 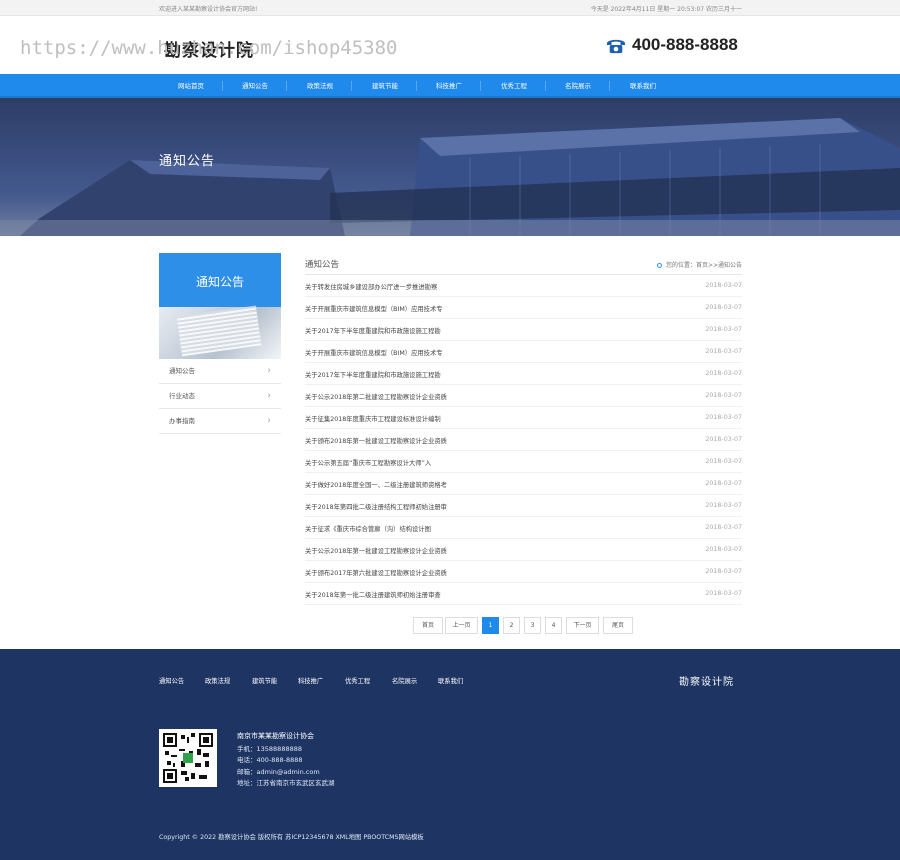 I want to click on page-prev-button: 上一页, so click(x=461, y=625).